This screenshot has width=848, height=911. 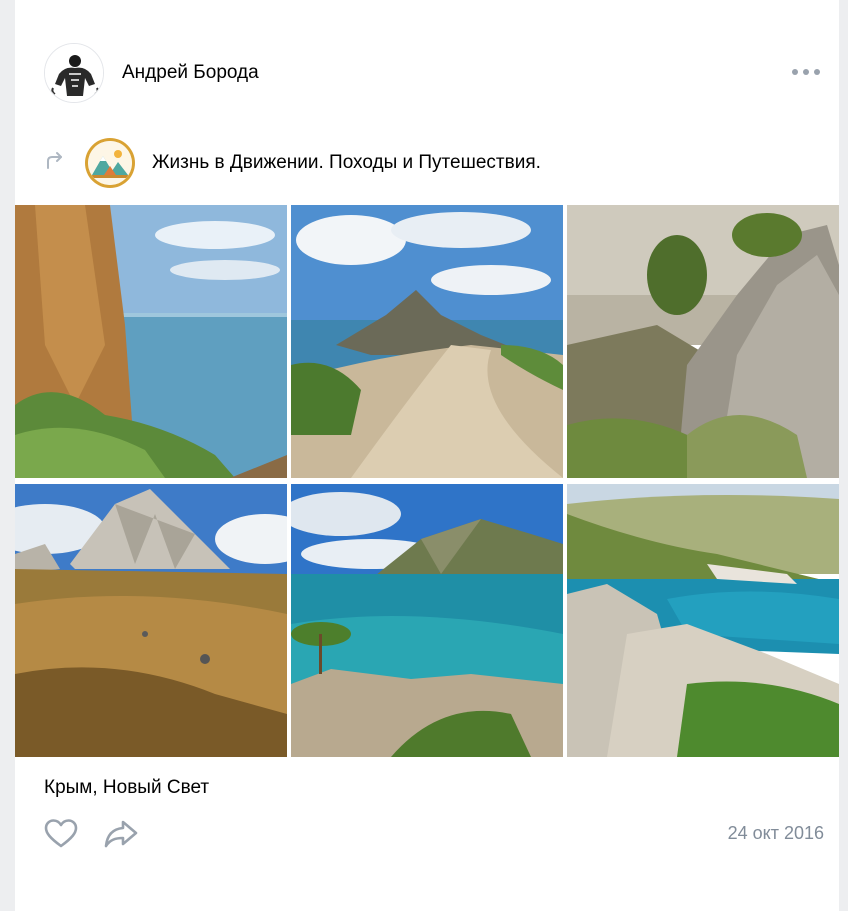 What do you see at coordinates (54, 160) in the screenshot?
I see `repost-arrow-icon` at bounding box center [54, 160].